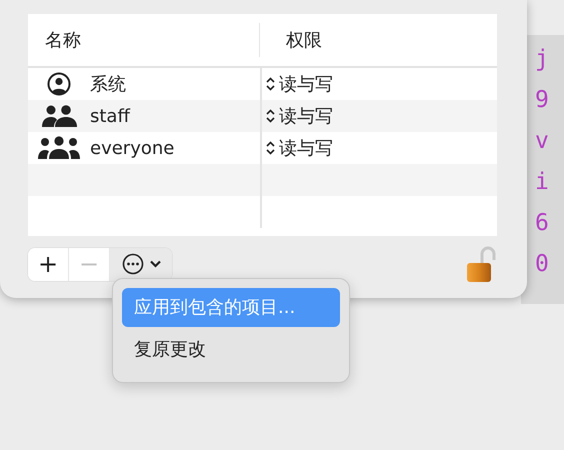 The width and height of the screenshot is (564, 450). What do you see at coordinates (133, 264) in the screenshot?
I see `ellipsis-circle-icon` at bounding box center [133, 264].